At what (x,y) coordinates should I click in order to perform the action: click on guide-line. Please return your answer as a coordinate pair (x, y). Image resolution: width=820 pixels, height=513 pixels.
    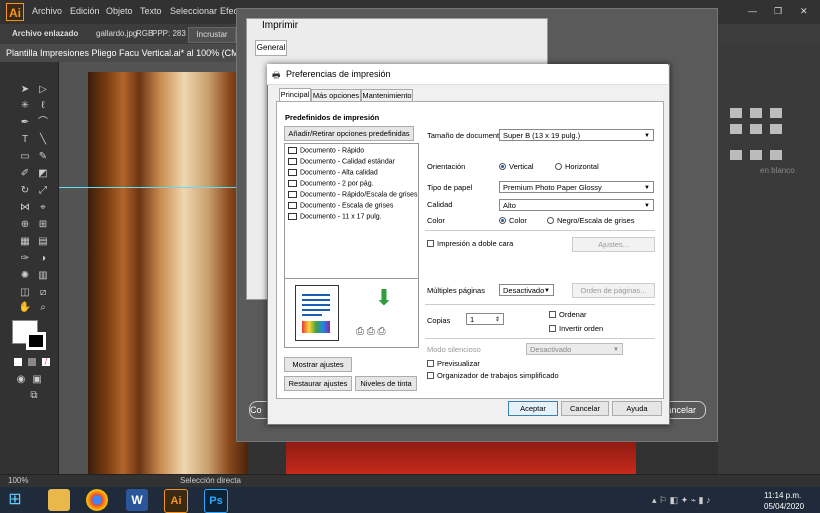
    Looking at the image, I should click on (152, 187).